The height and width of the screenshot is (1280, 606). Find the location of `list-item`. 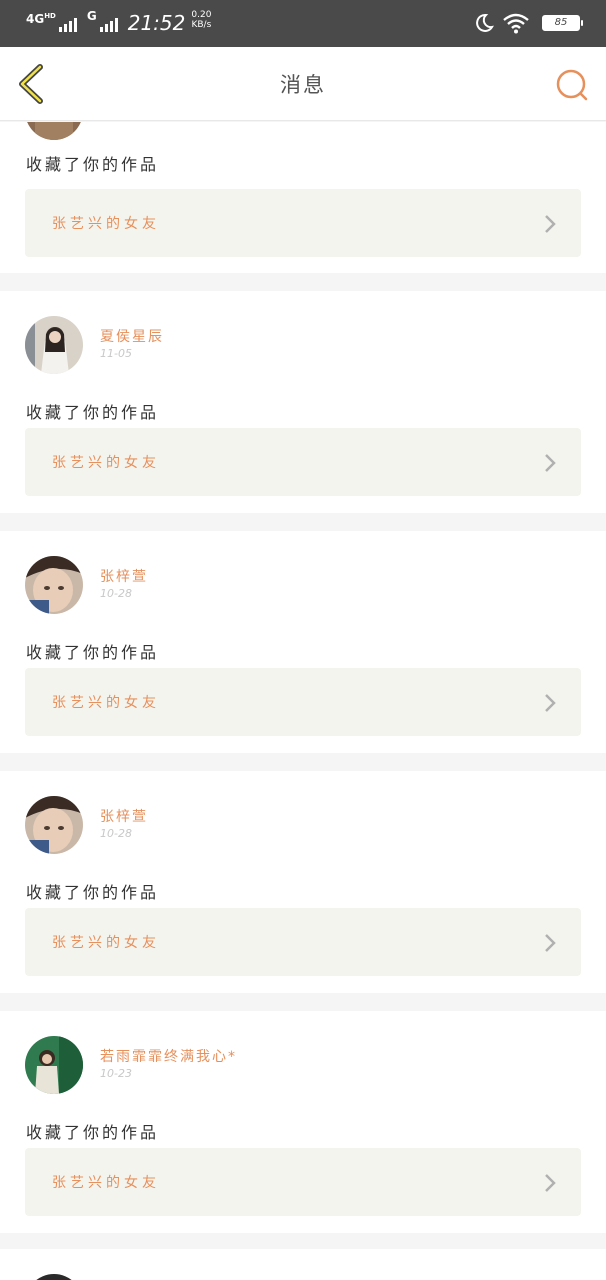

list-item is located at coordinates (303, 1264).